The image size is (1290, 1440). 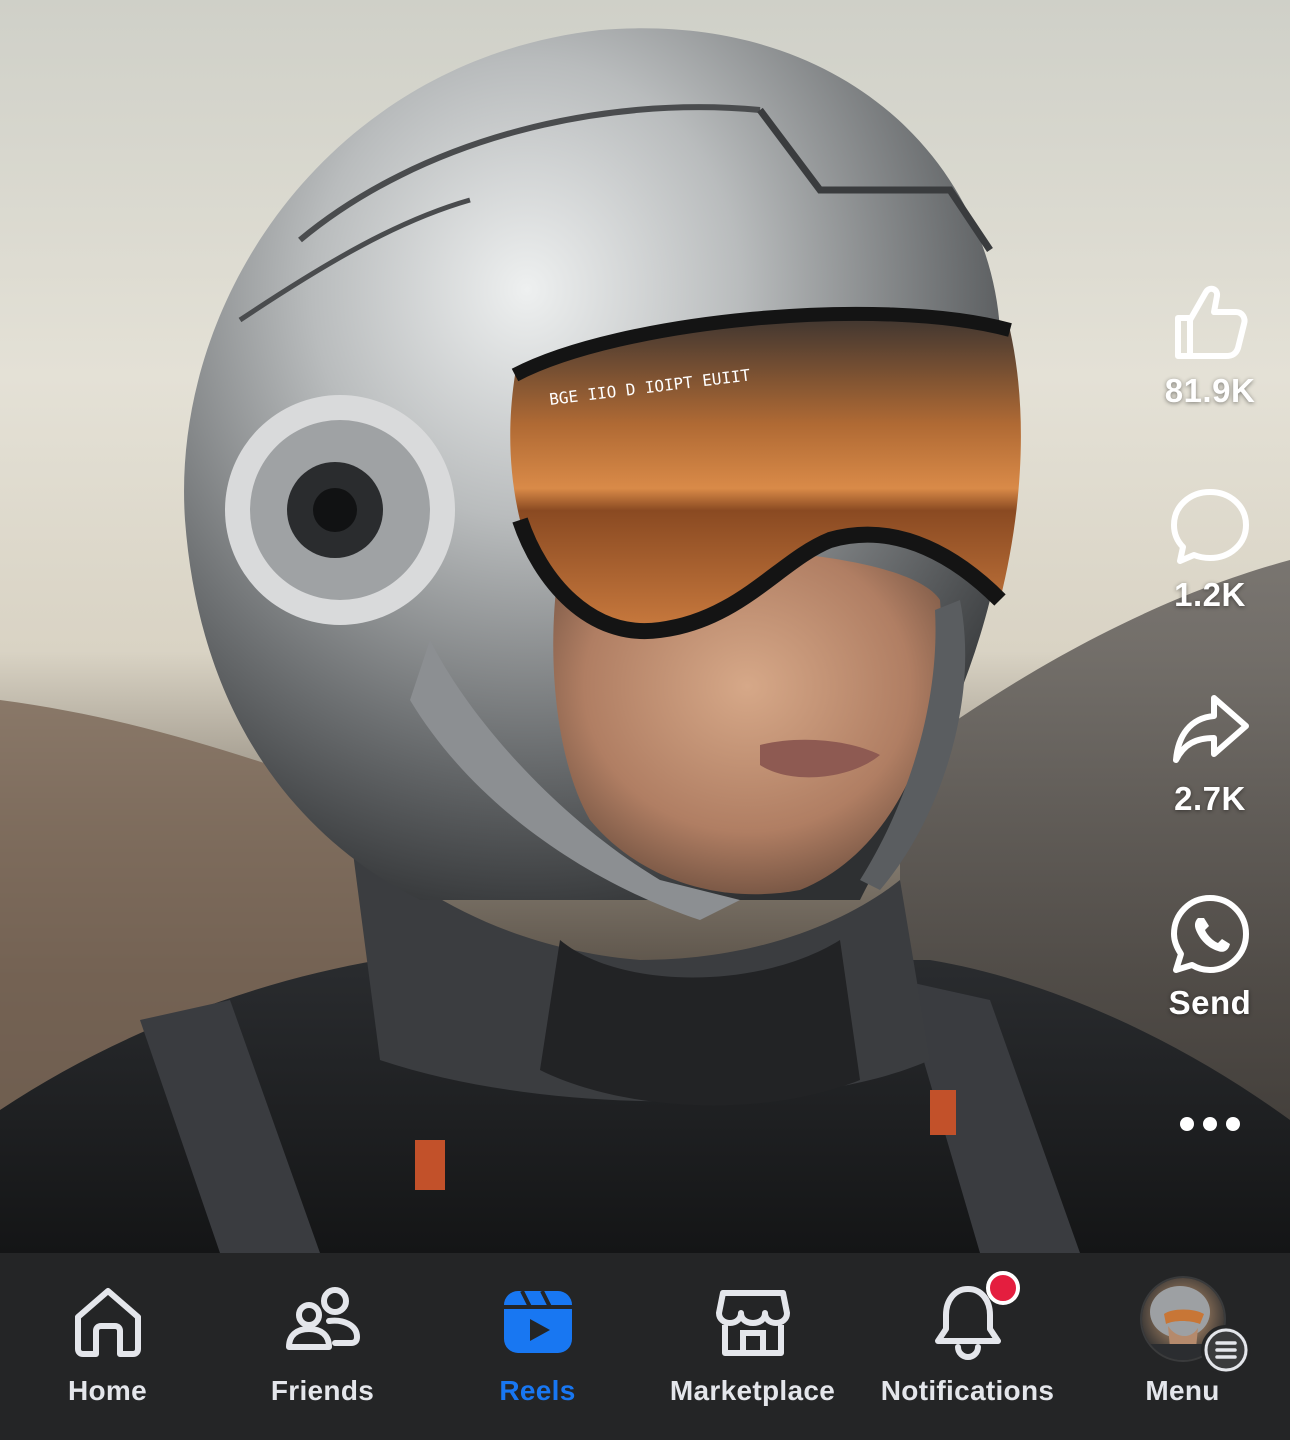 I want to click on nav-label-reels: Reels, so click(x=537, y=1390).